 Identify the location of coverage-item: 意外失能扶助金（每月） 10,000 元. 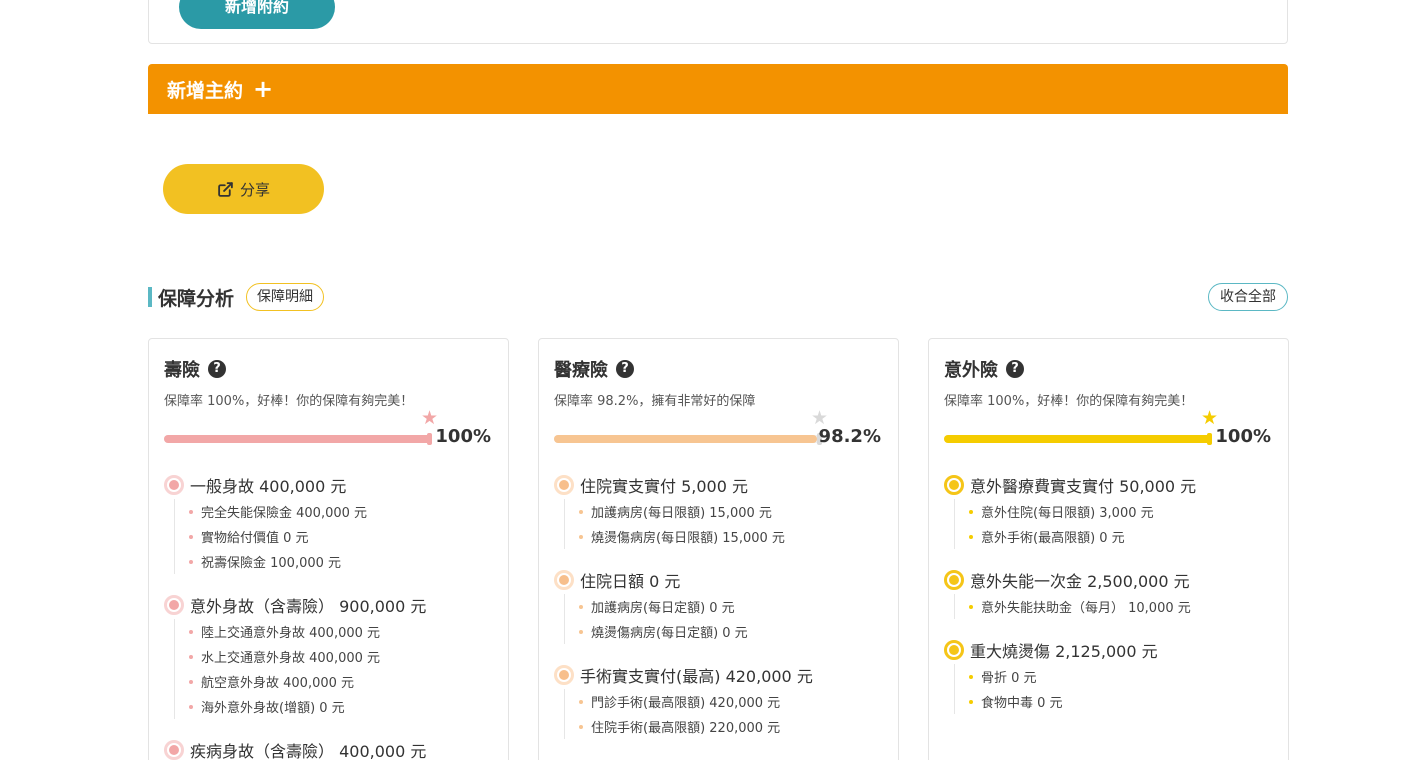
(1121, 606).